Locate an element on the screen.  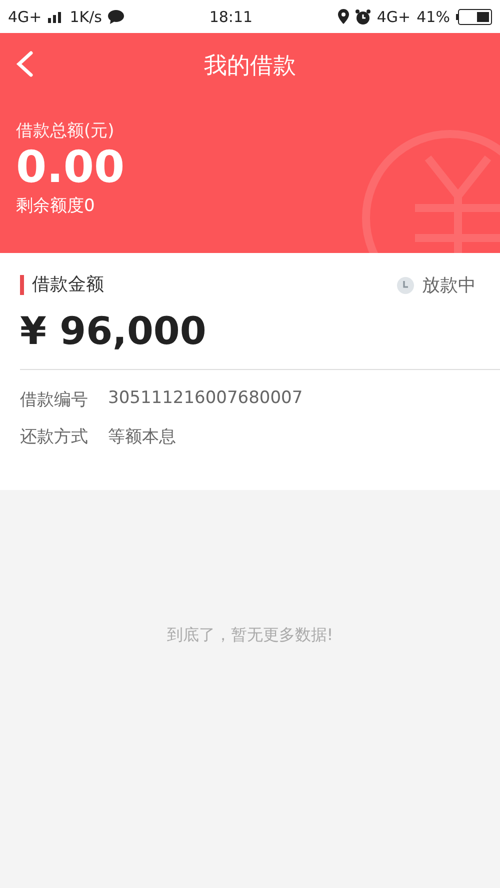
location-icon is located at coordinates (343, 16).